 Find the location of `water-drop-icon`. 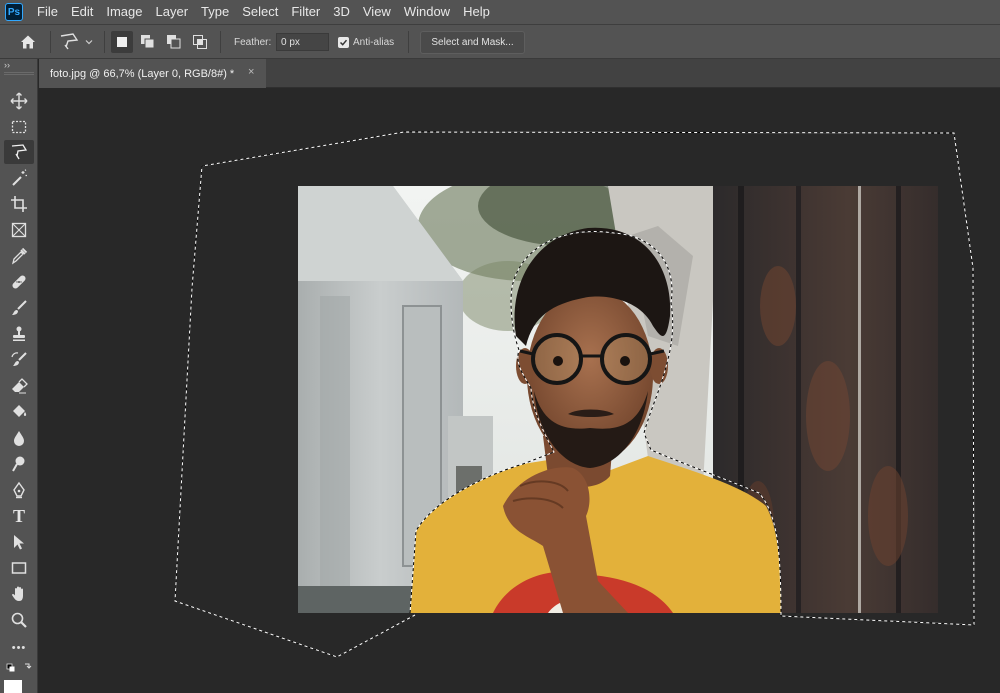

water-drop-icon is located at coordinates (19, 438).